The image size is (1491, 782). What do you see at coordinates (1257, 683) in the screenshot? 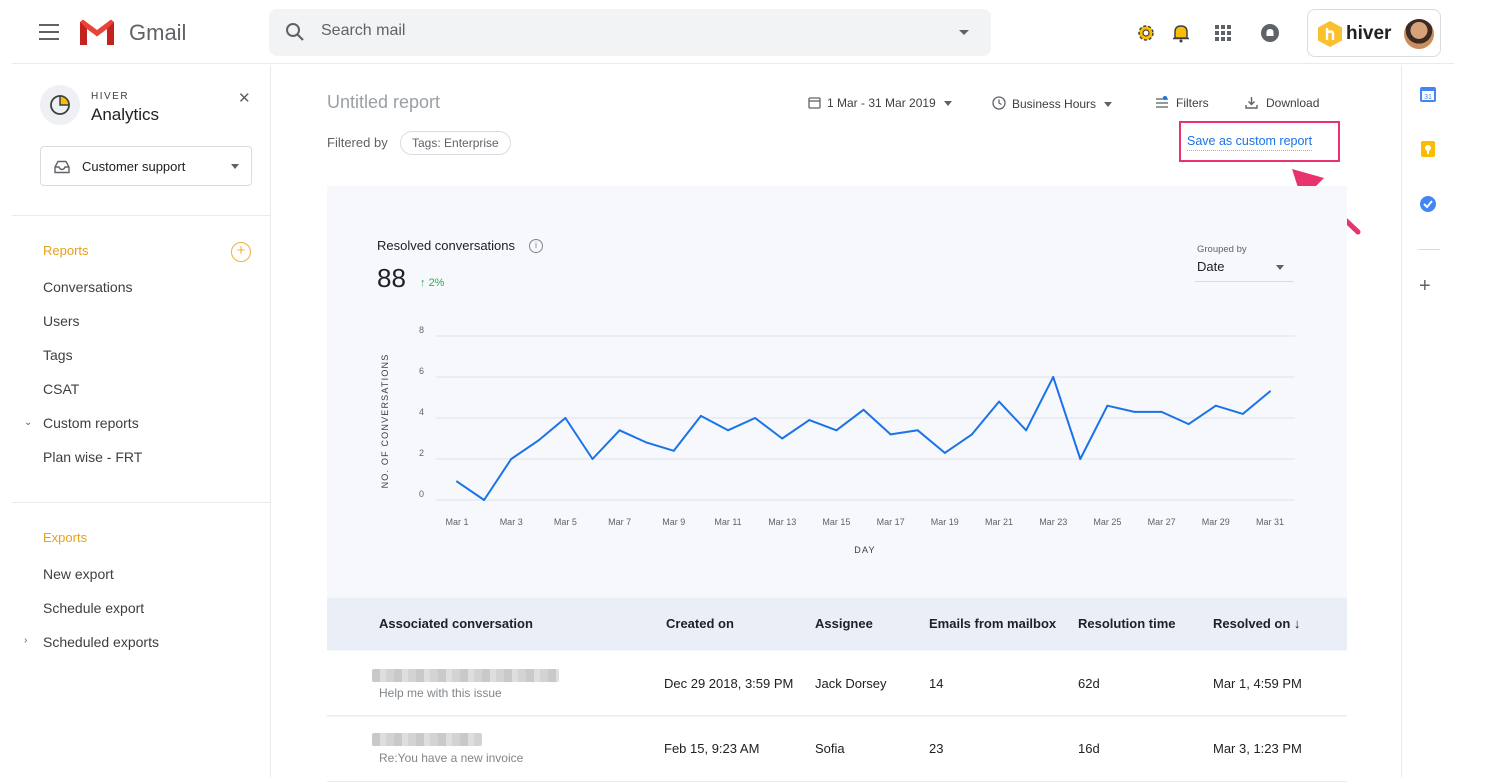
I see `resolved-on-cell: Mar 1, 4:59 PM` at bounding box center [1257, 683].